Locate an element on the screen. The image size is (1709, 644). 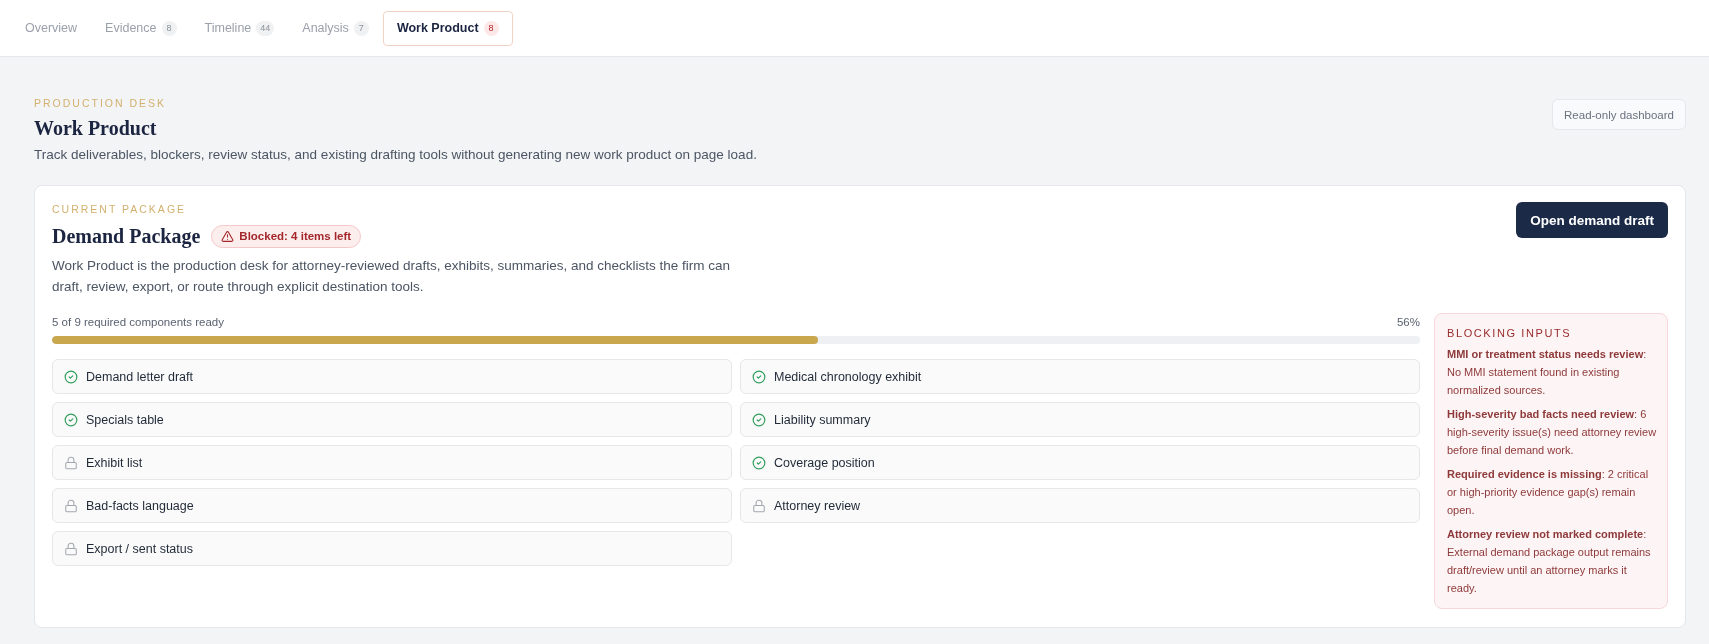
component-label: Attorney review is located at coordinates (817, 505).